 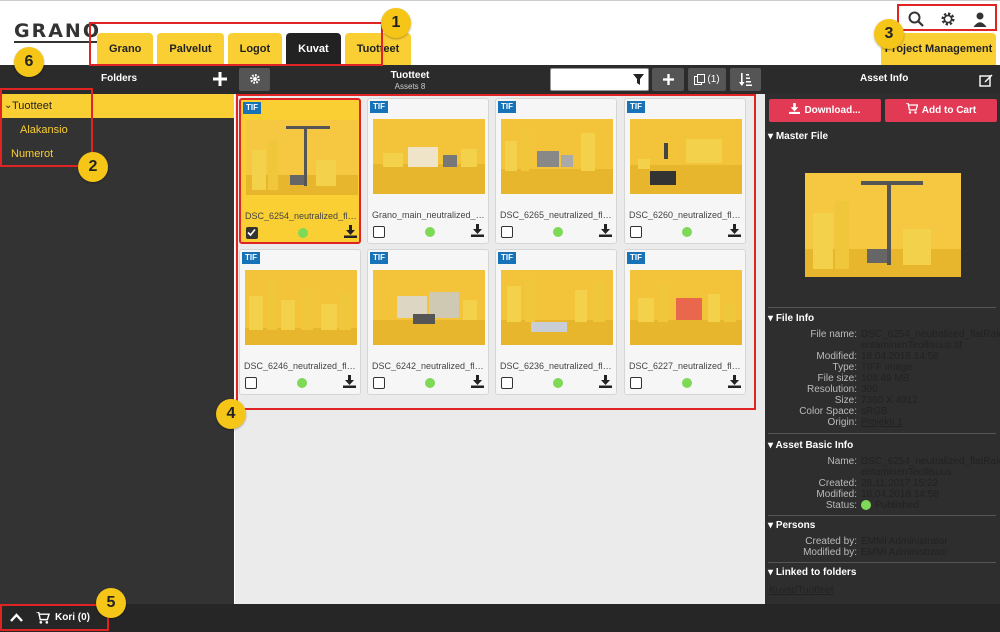 What do you see at coordinates (869, 389) in the screenshot?
I see `info-value: 300` at bounding box center [869, 389].